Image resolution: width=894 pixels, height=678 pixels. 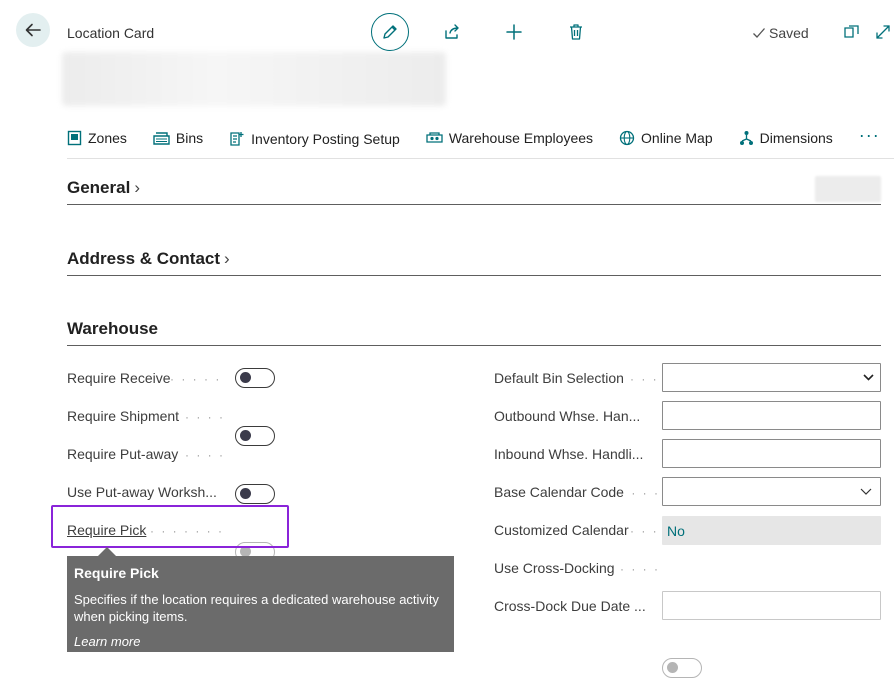 What do you see at coordinates (199, 379) in the screenshot?
I see `field-dots: · · · · · · · ·` at bounding box center [199, 379].